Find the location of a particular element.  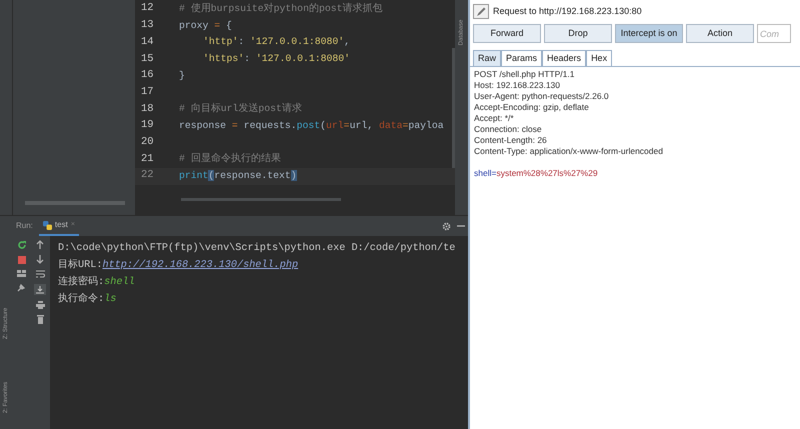

line-number: 18 is located at coordinates (147, 109).